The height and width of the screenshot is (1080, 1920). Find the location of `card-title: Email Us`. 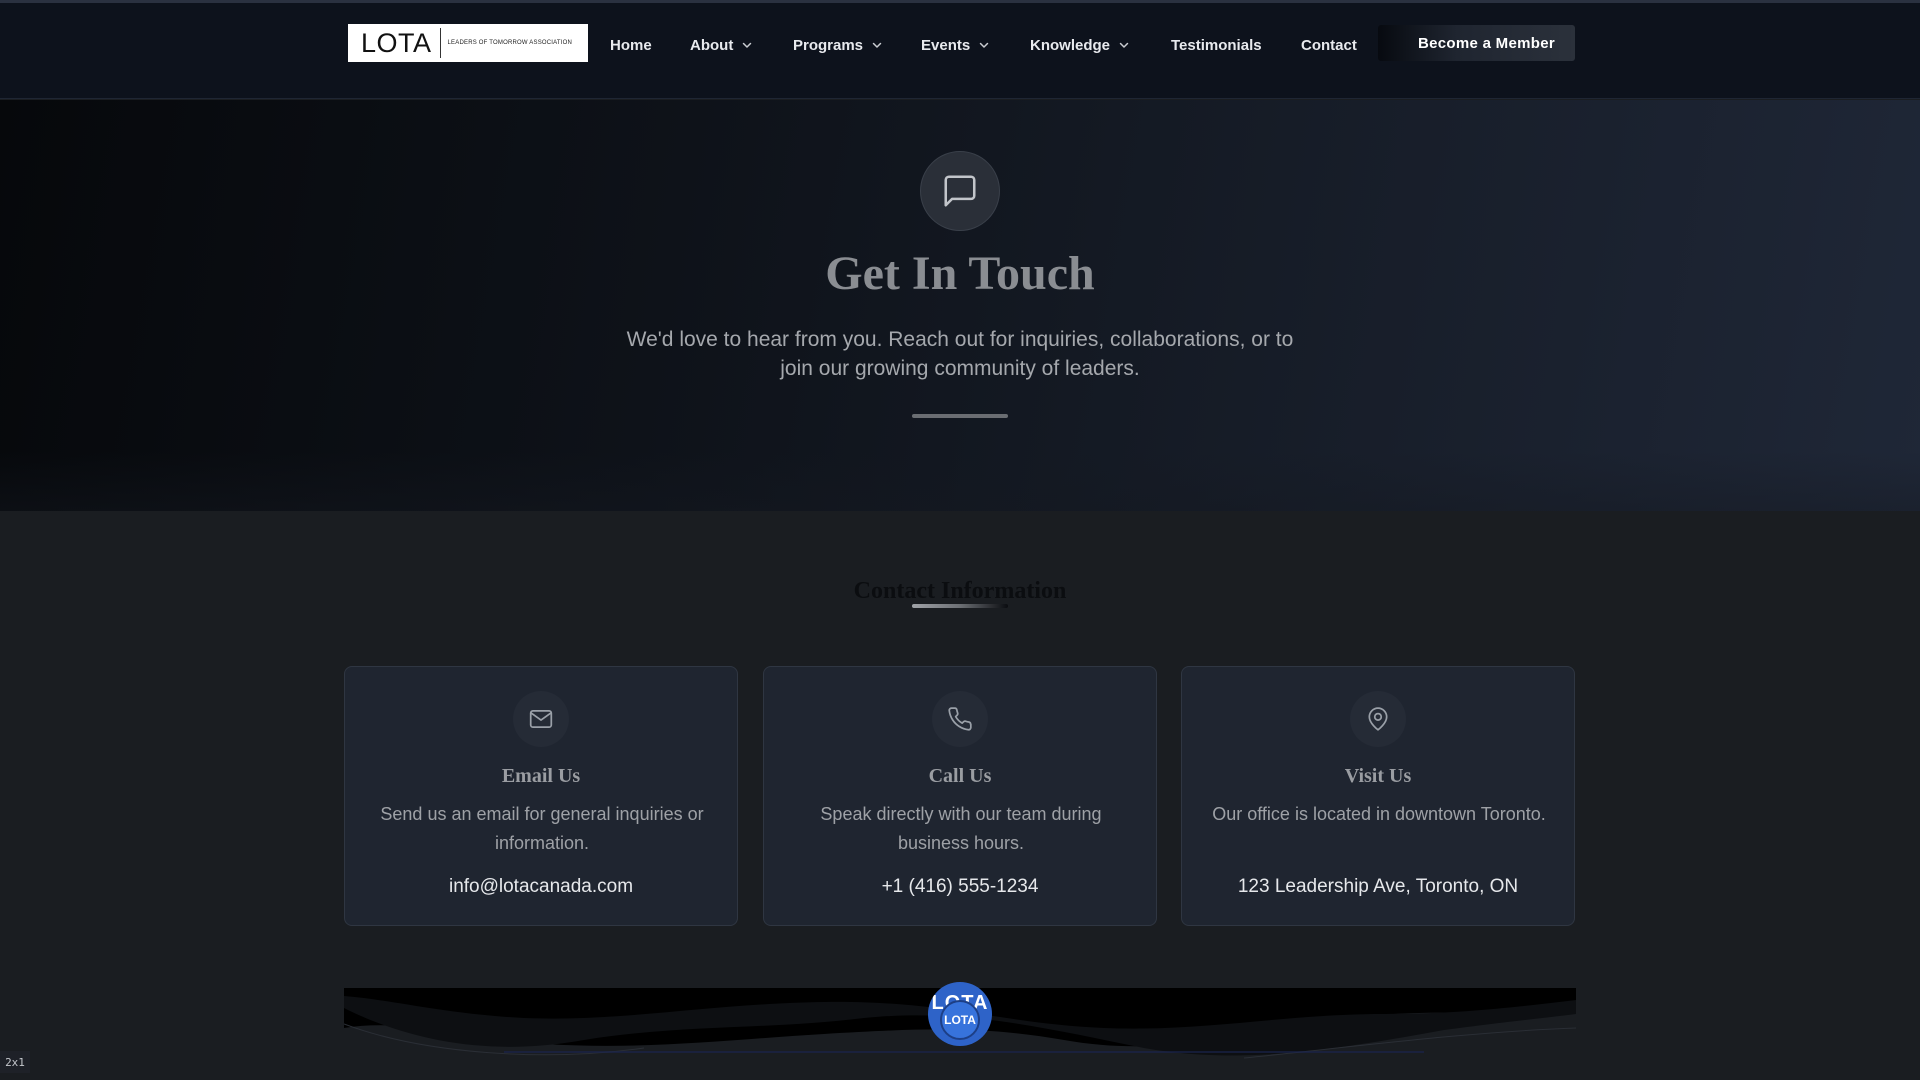

card-title: Email Us is located at coordinates (541, 776).